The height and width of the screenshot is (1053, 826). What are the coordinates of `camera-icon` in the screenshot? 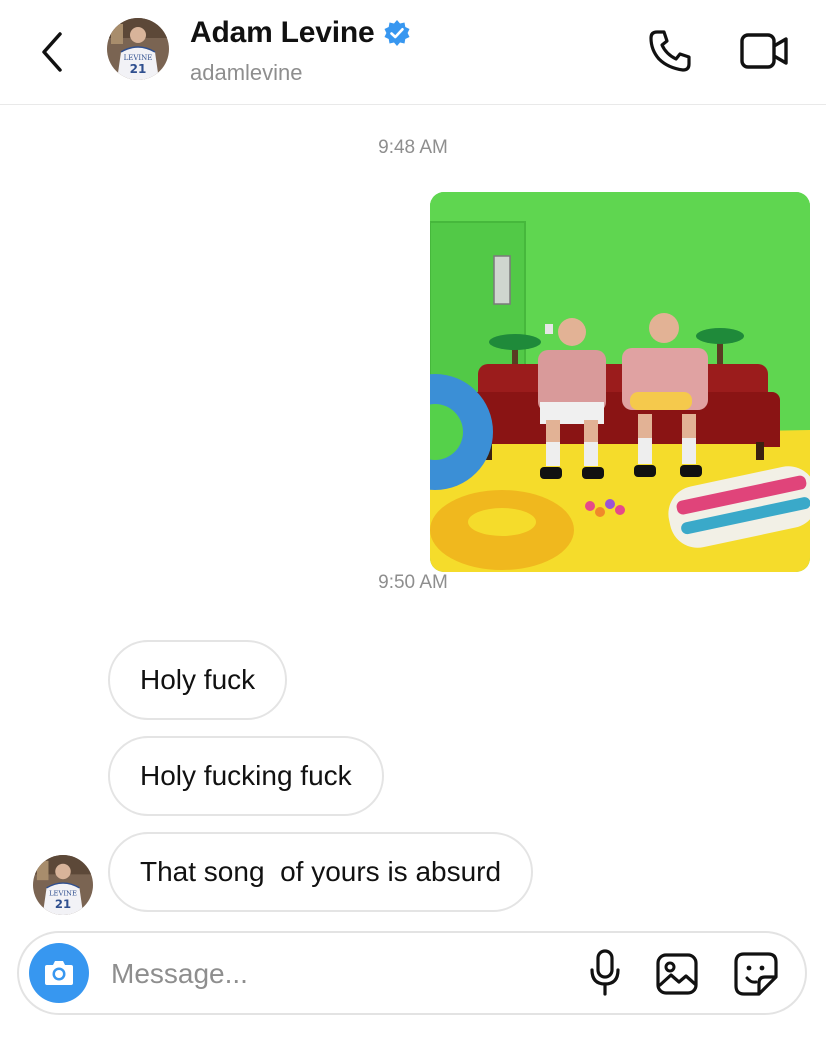 It's located at (59, 973).